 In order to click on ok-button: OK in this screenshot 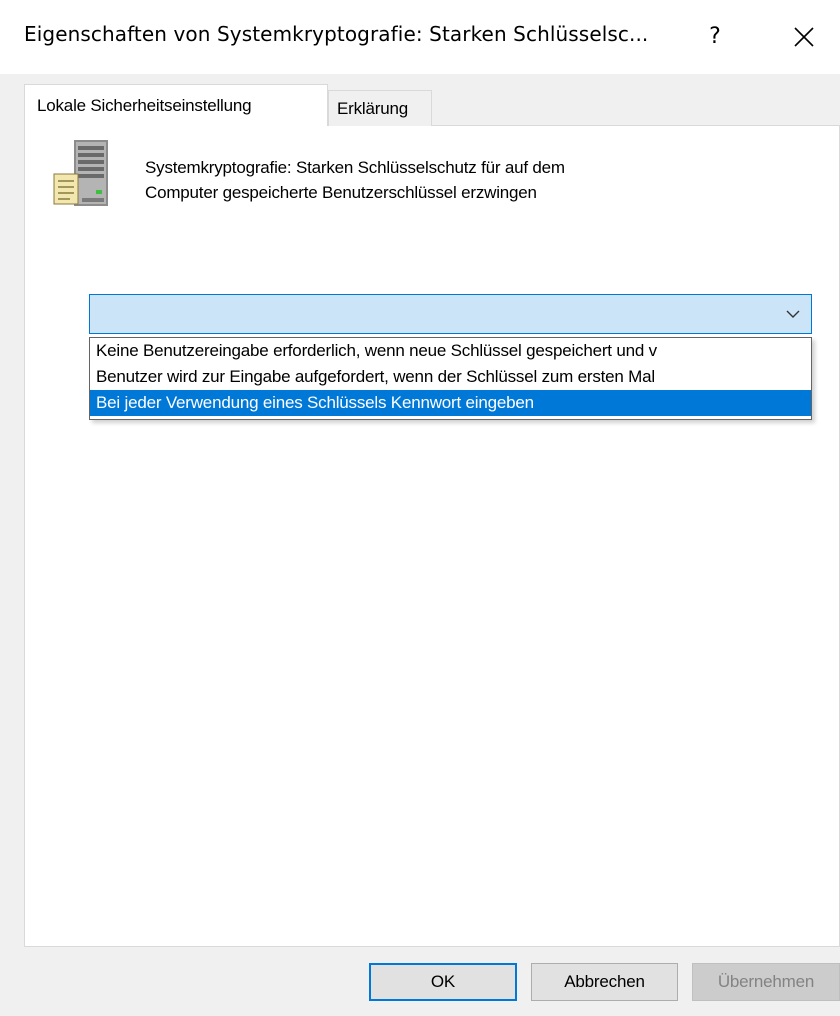, I will do `click(443, 982)`.